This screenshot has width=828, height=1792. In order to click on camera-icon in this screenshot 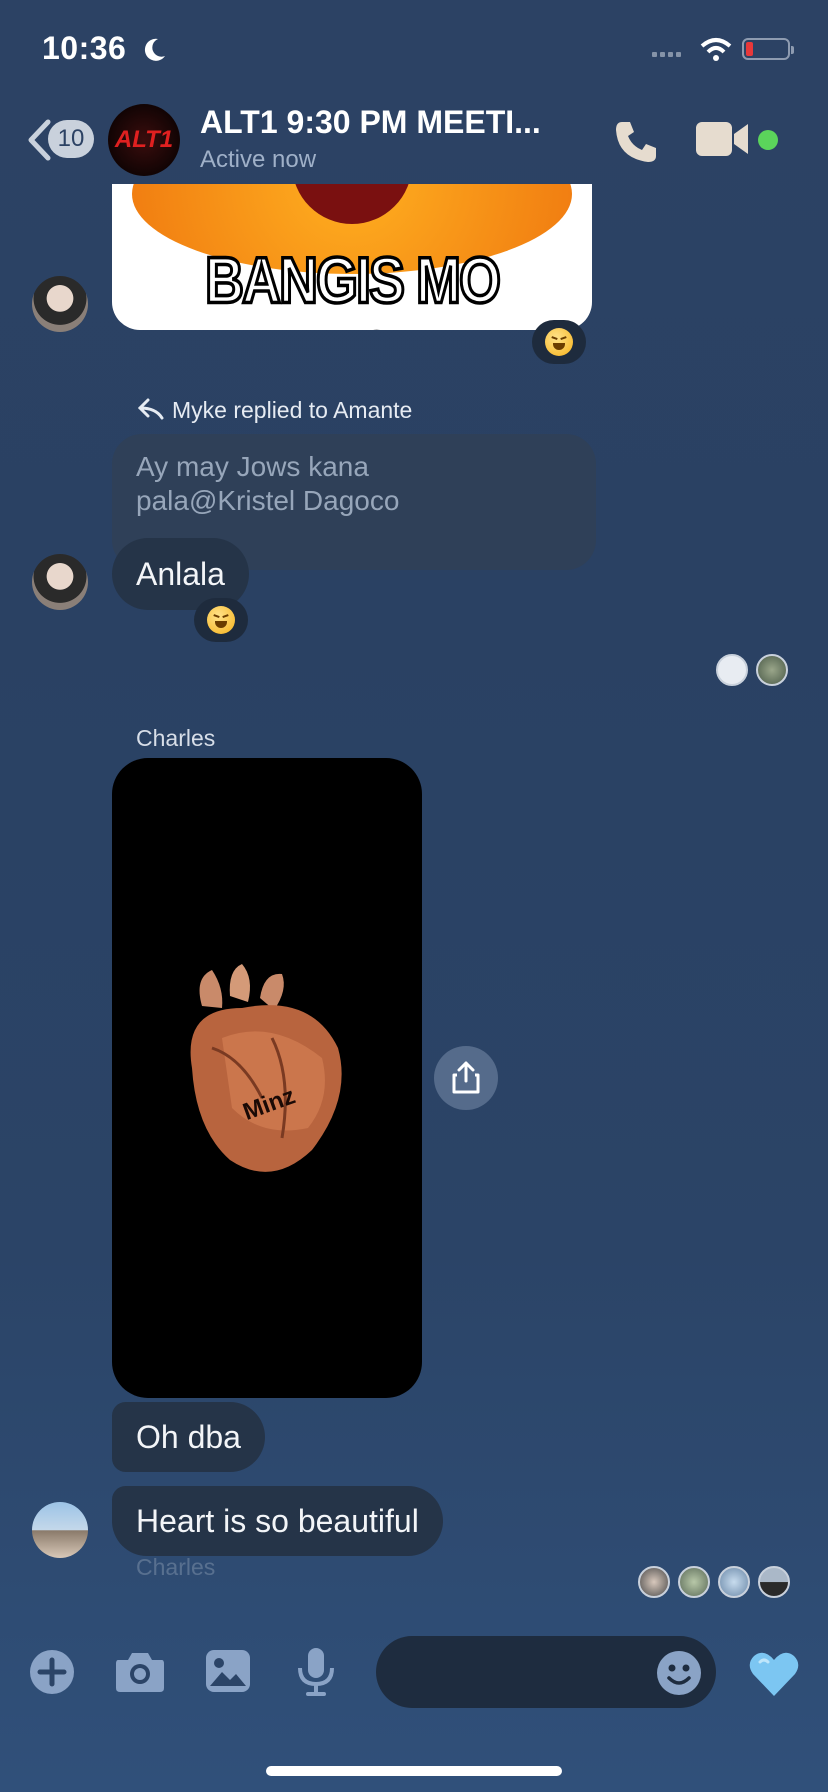, I will do `click(140, 1672)`.